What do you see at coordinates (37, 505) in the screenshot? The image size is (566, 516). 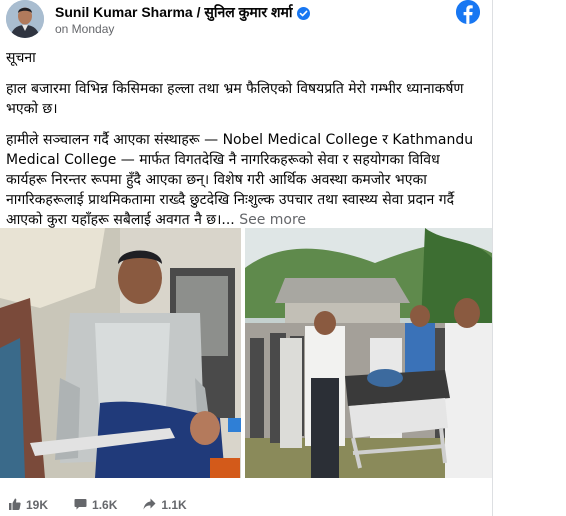 I see `likes-count: 19K` at bounding box center [37, 505].